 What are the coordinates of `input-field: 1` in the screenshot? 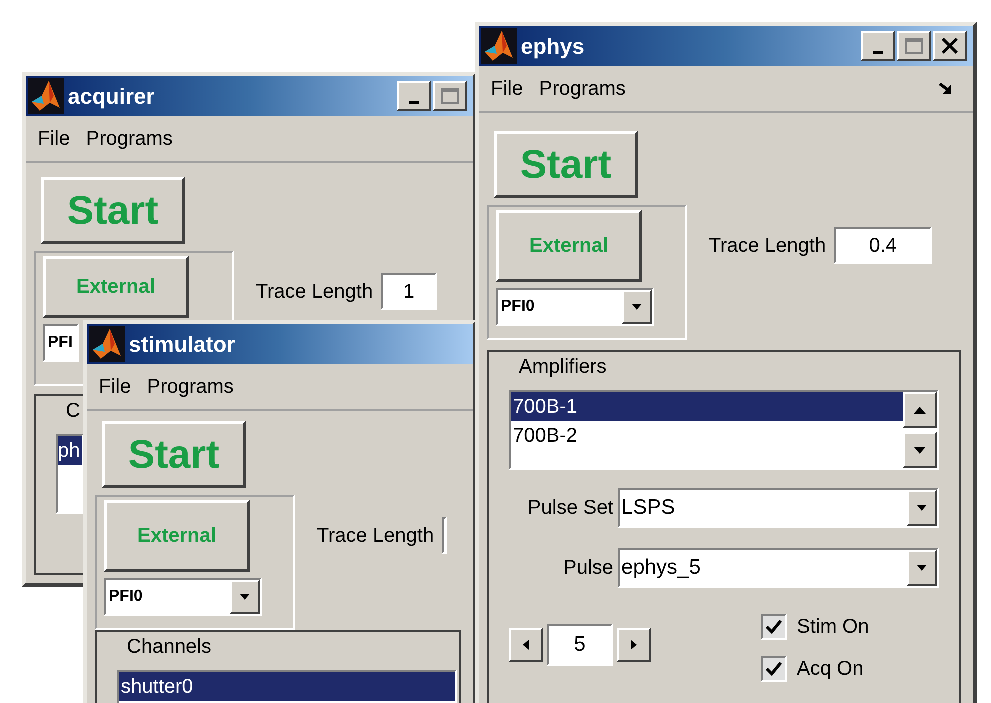 It's located at (409, 291).